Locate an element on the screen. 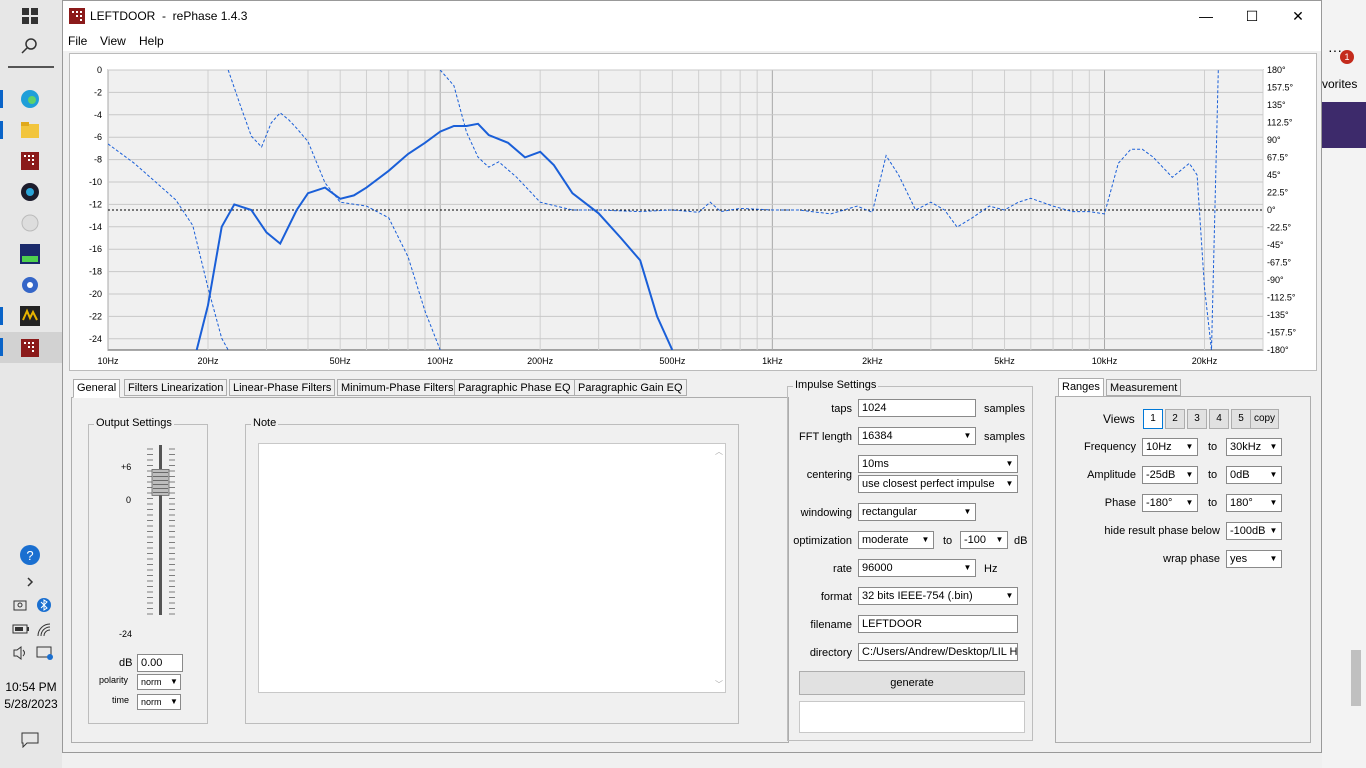 This screenshot has width=1366, height=768. tab-measurement: Measurement is located at coordinates (1144, 387).